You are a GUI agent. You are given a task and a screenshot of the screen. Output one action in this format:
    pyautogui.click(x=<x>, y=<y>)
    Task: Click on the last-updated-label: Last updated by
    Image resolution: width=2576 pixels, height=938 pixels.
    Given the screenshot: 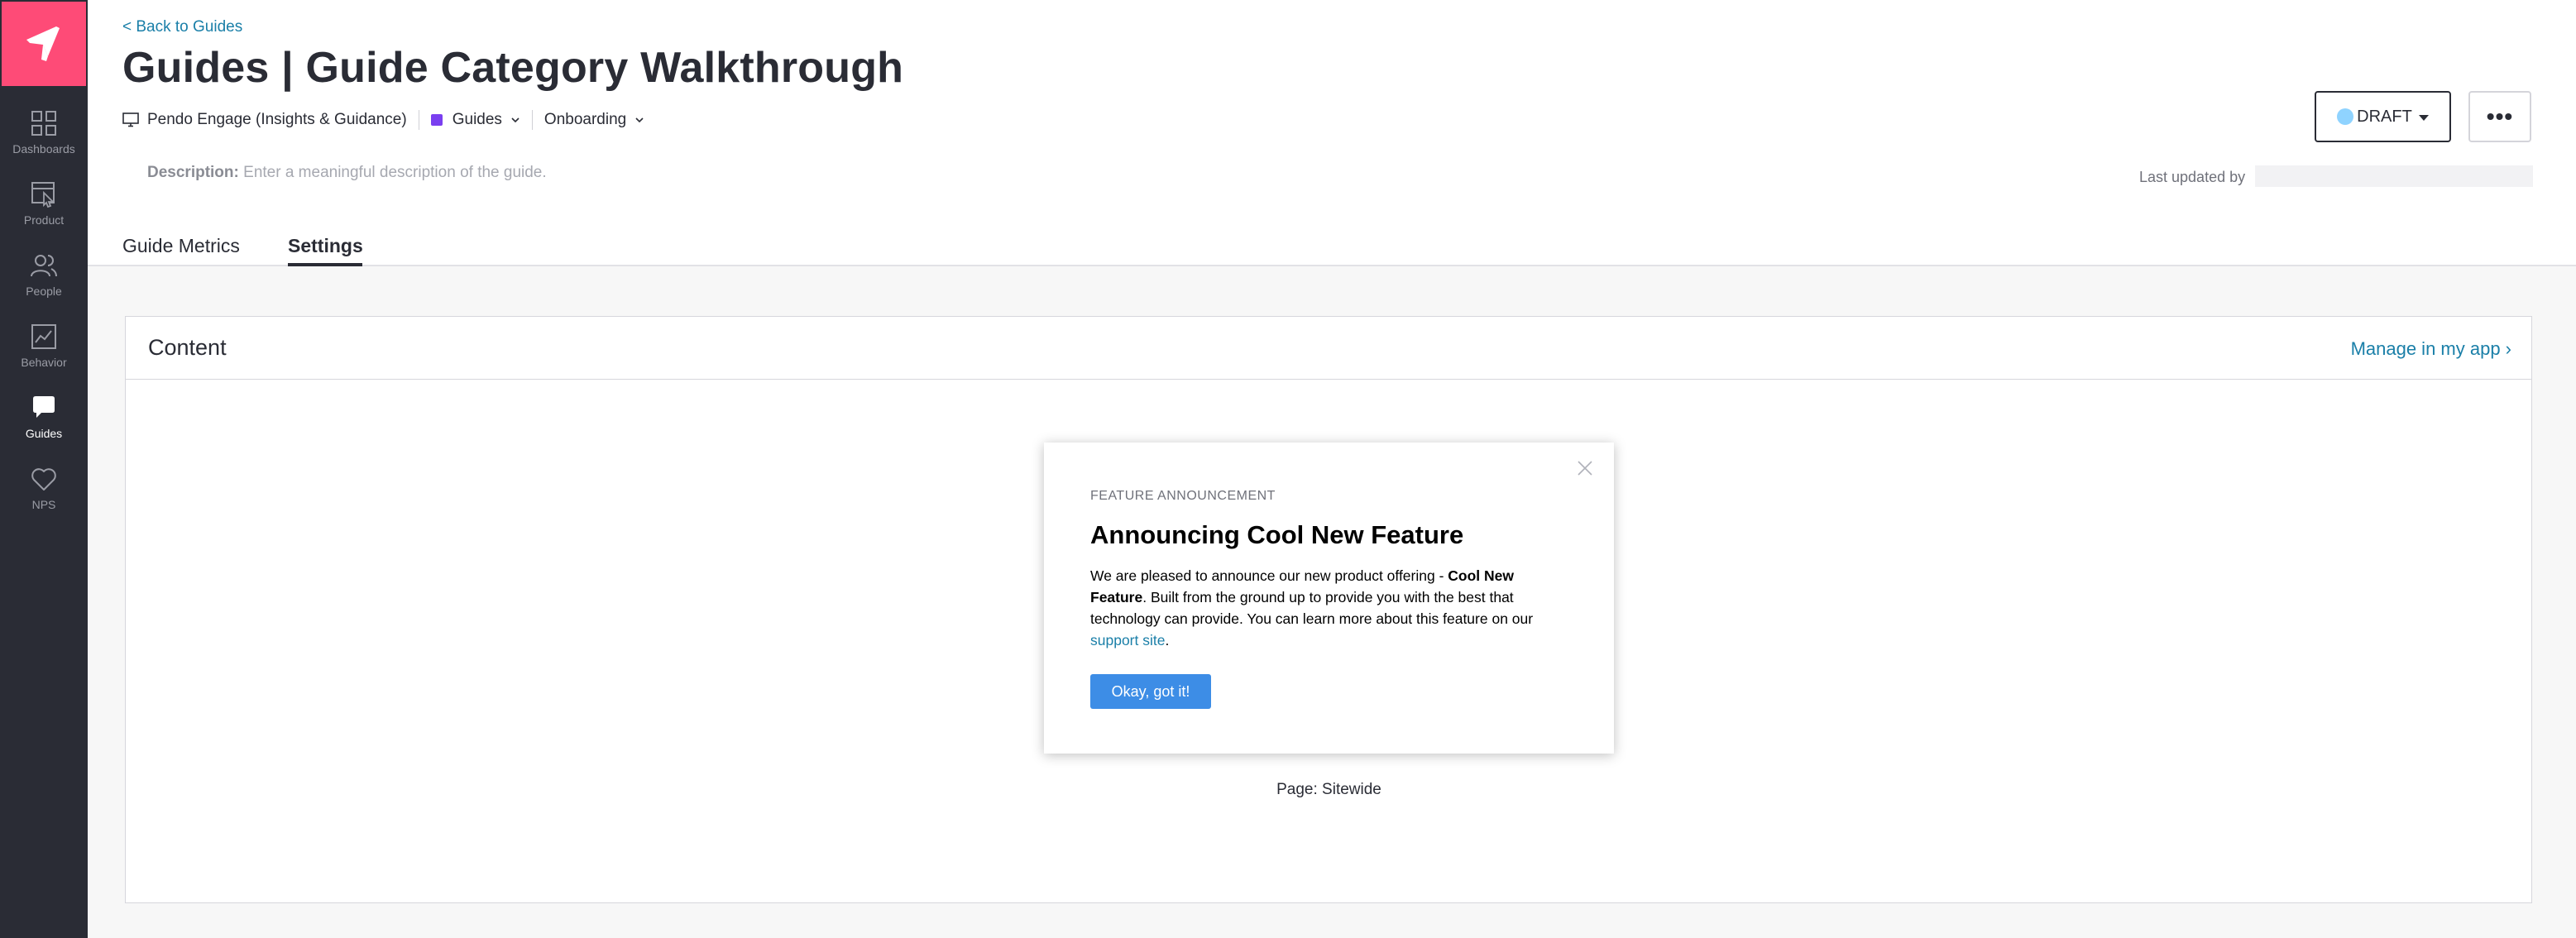 What is the action you would take?
    pyautogui.click(x=2192, y=177)
    